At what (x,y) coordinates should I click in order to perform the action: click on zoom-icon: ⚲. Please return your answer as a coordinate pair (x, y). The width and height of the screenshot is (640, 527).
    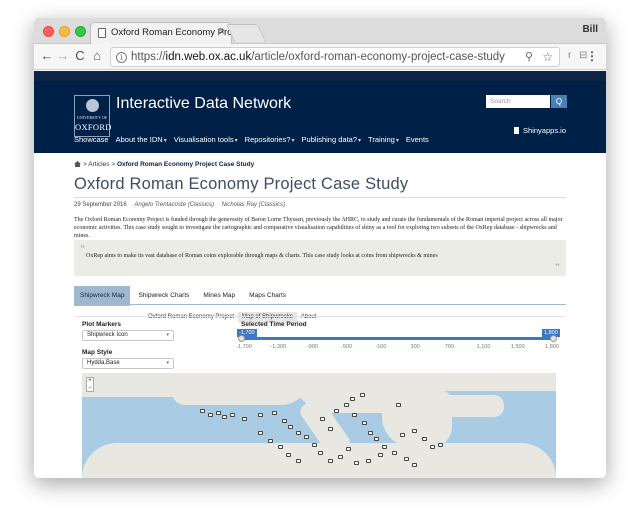
    Looking at the image, I should click on (529, 57).